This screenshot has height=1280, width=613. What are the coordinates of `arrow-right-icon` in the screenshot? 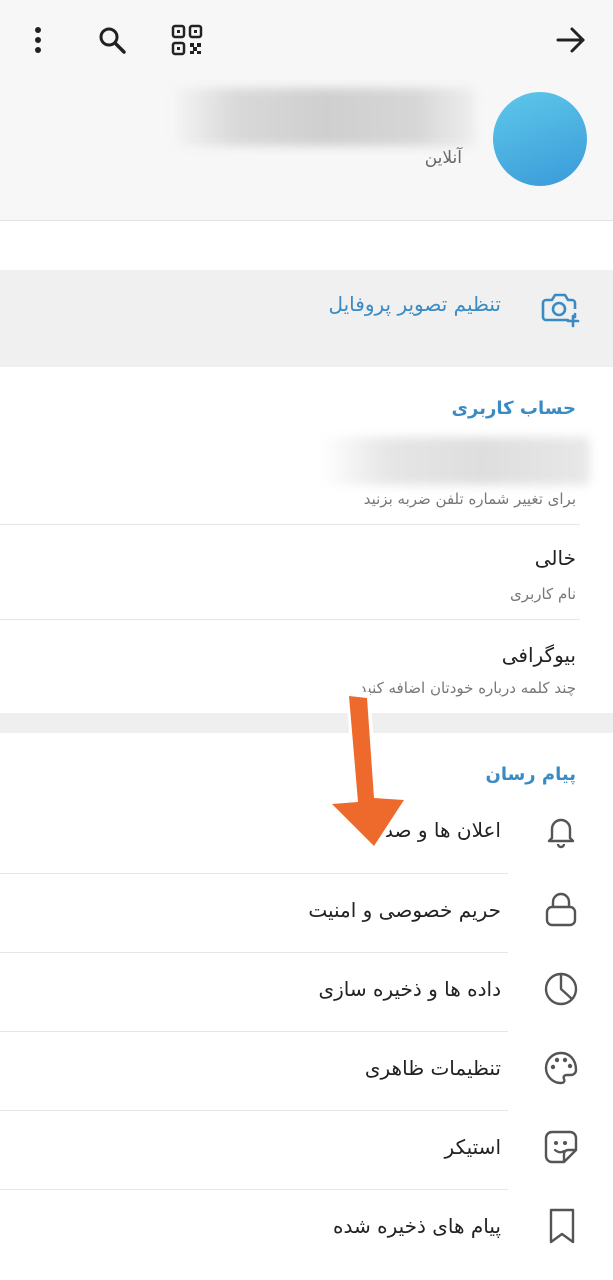 It's located at (570, 40).